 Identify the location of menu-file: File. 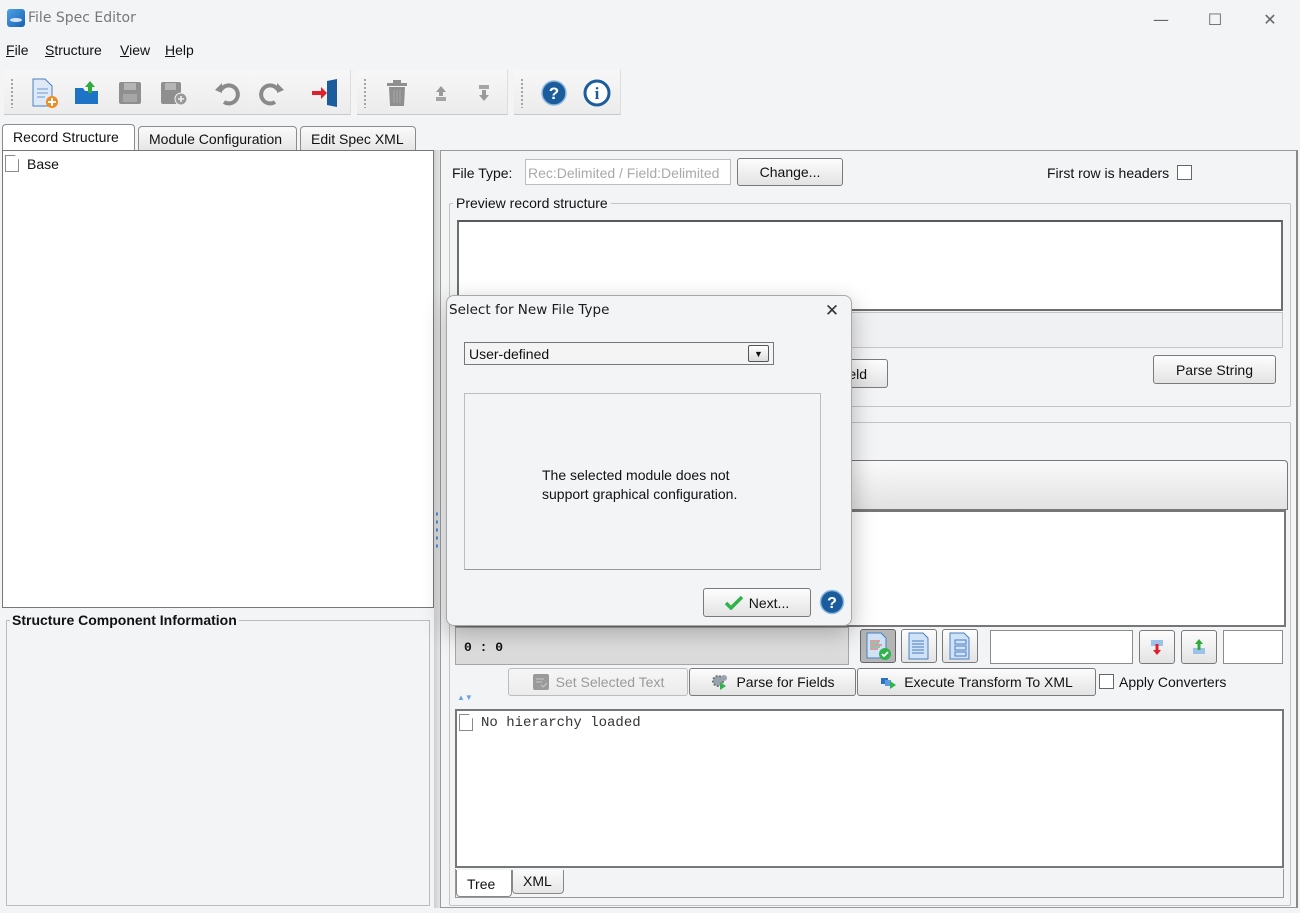
(17, 50).